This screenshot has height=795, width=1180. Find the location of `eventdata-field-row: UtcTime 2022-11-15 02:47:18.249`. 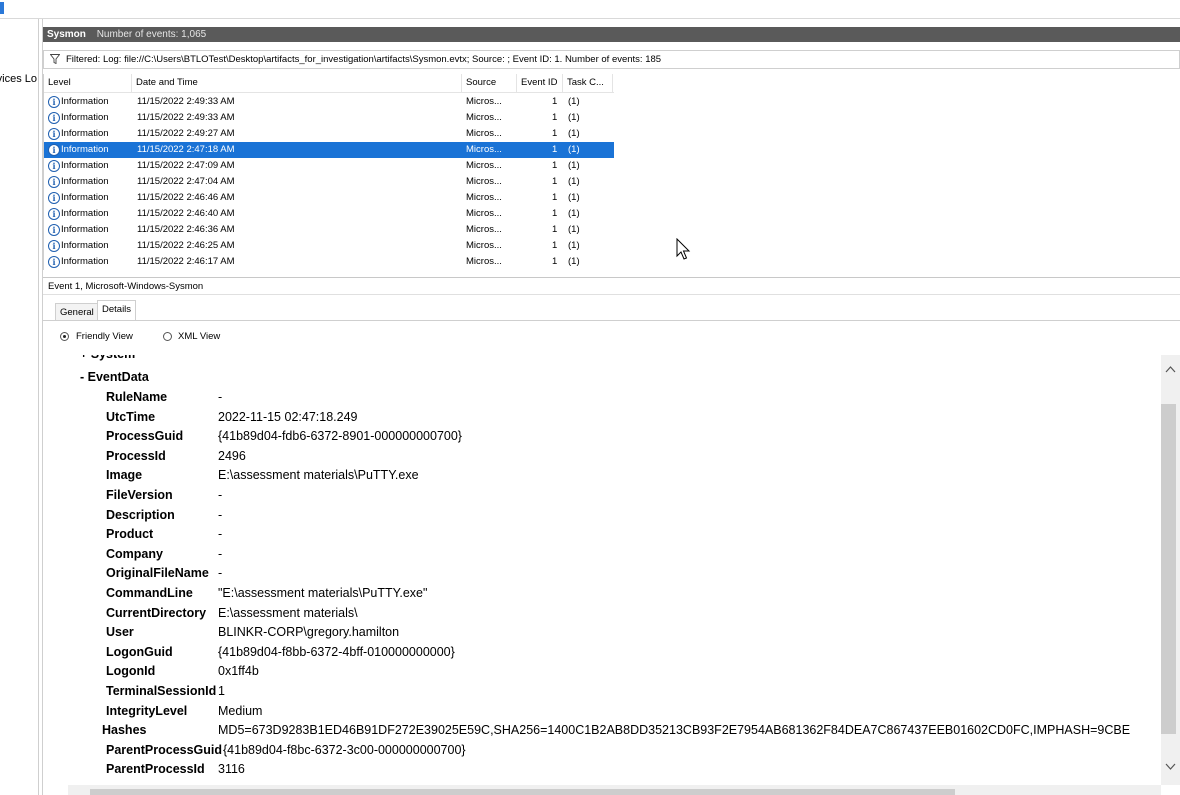

eventdata-field-row: UtcTime 2022-11-15 02:47:18.249 is located at coordinates (614, 417).